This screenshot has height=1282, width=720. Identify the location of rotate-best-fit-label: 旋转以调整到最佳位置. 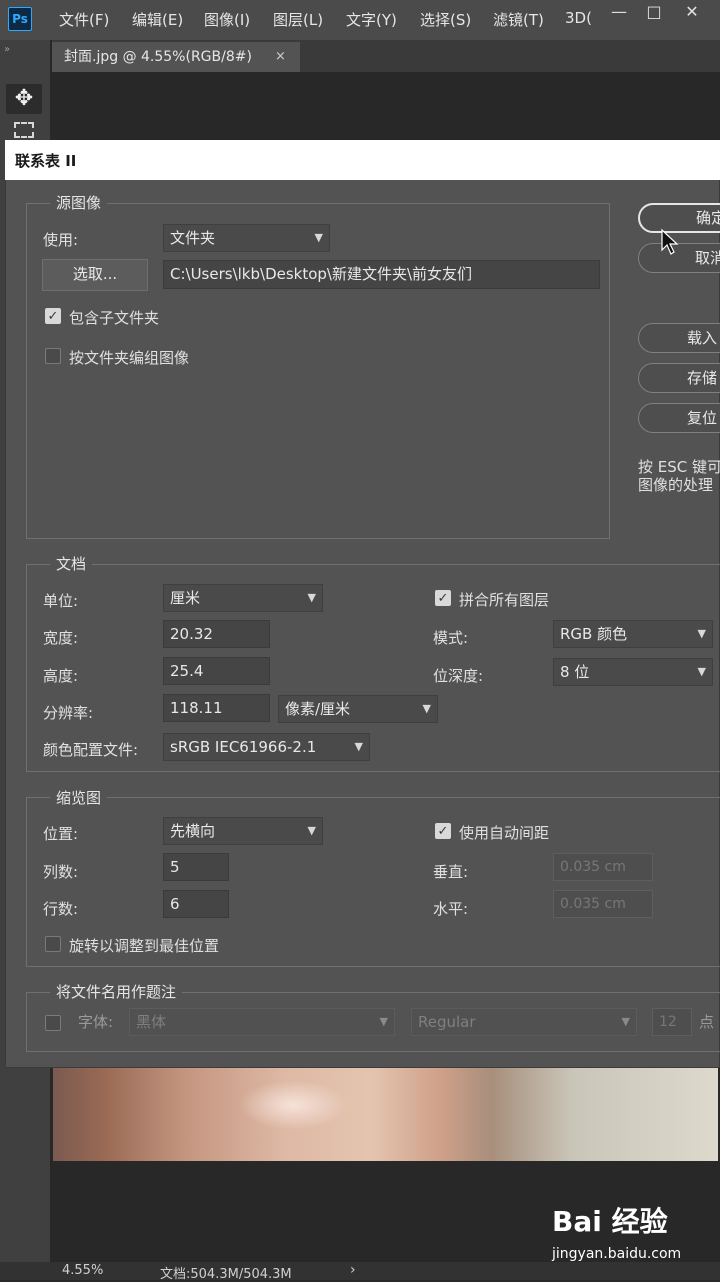
(144, 946).